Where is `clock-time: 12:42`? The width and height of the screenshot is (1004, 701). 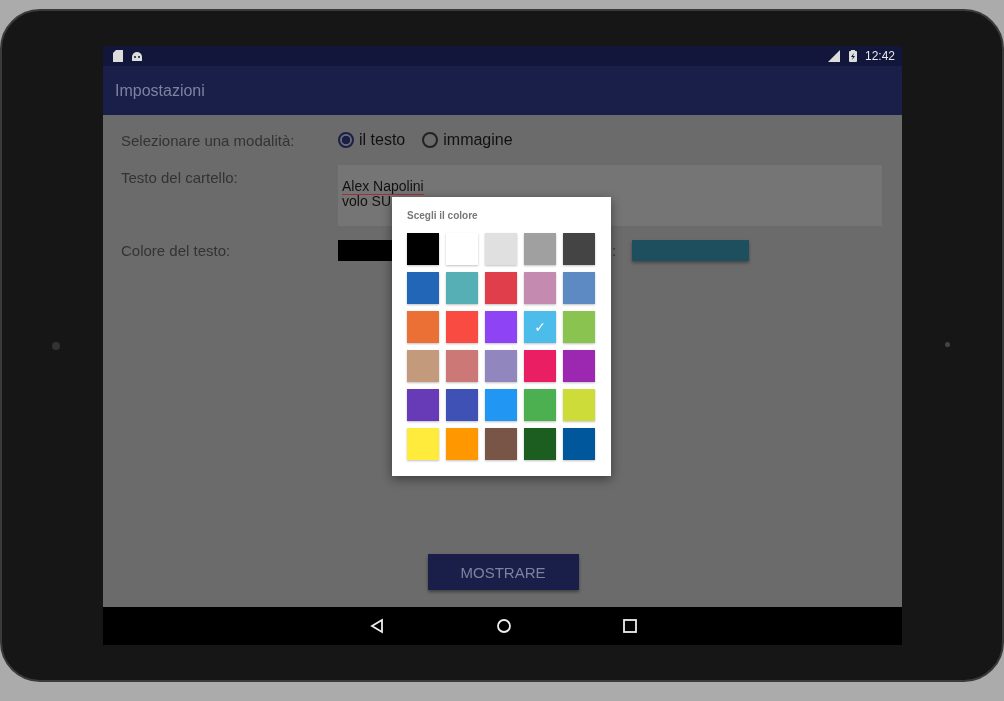 clock-time: 12:42 is located at coordinates (879, 56).